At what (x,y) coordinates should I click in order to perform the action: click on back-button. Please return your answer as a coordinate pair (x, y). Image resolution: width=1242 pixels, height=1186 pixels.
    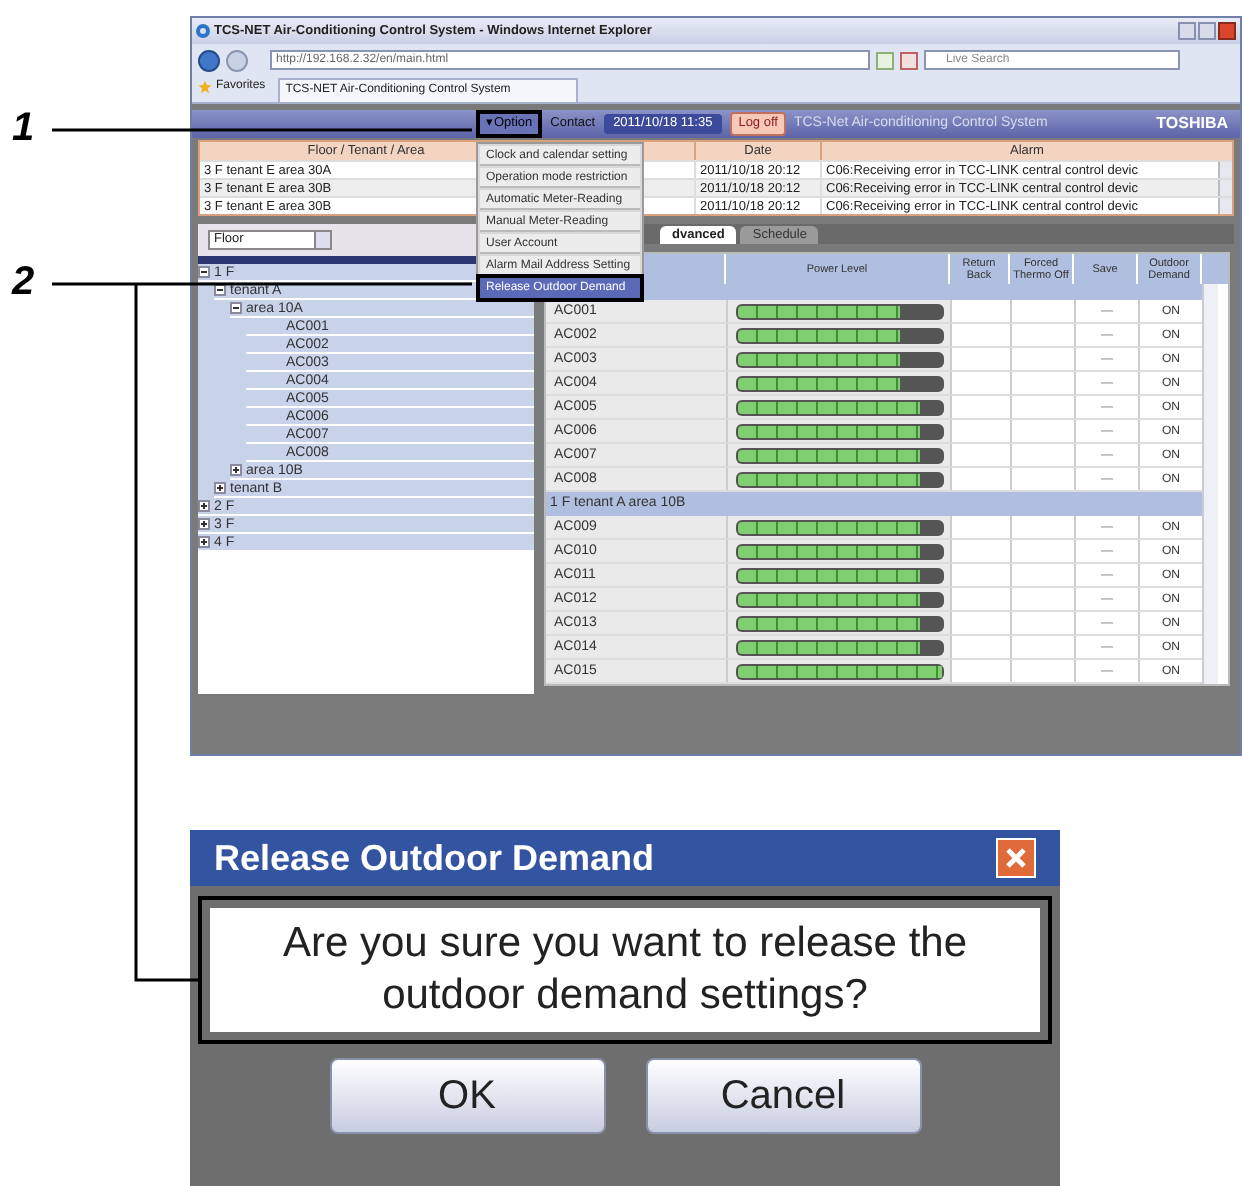
    Looking at the image, I should click on (209, 60).